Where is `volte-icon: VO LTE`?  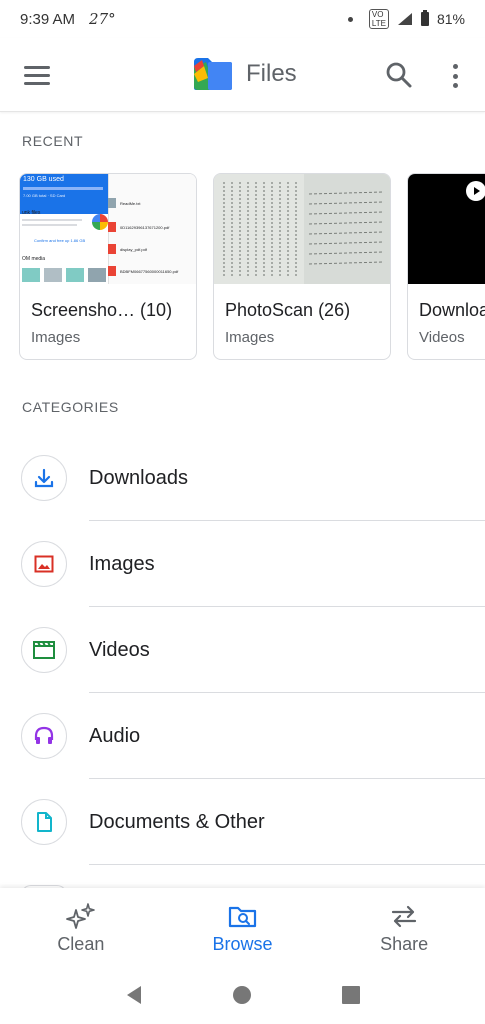
volte-icon: VO LTE is located at coordinates (378, 19).